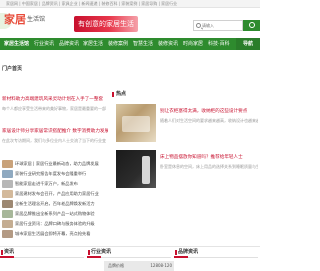 The width and height of the screenshot is (320, 271). I want to click on list-item: 家居行业资讯：品牌口碑与服务体验的升级, so click(61, 224).